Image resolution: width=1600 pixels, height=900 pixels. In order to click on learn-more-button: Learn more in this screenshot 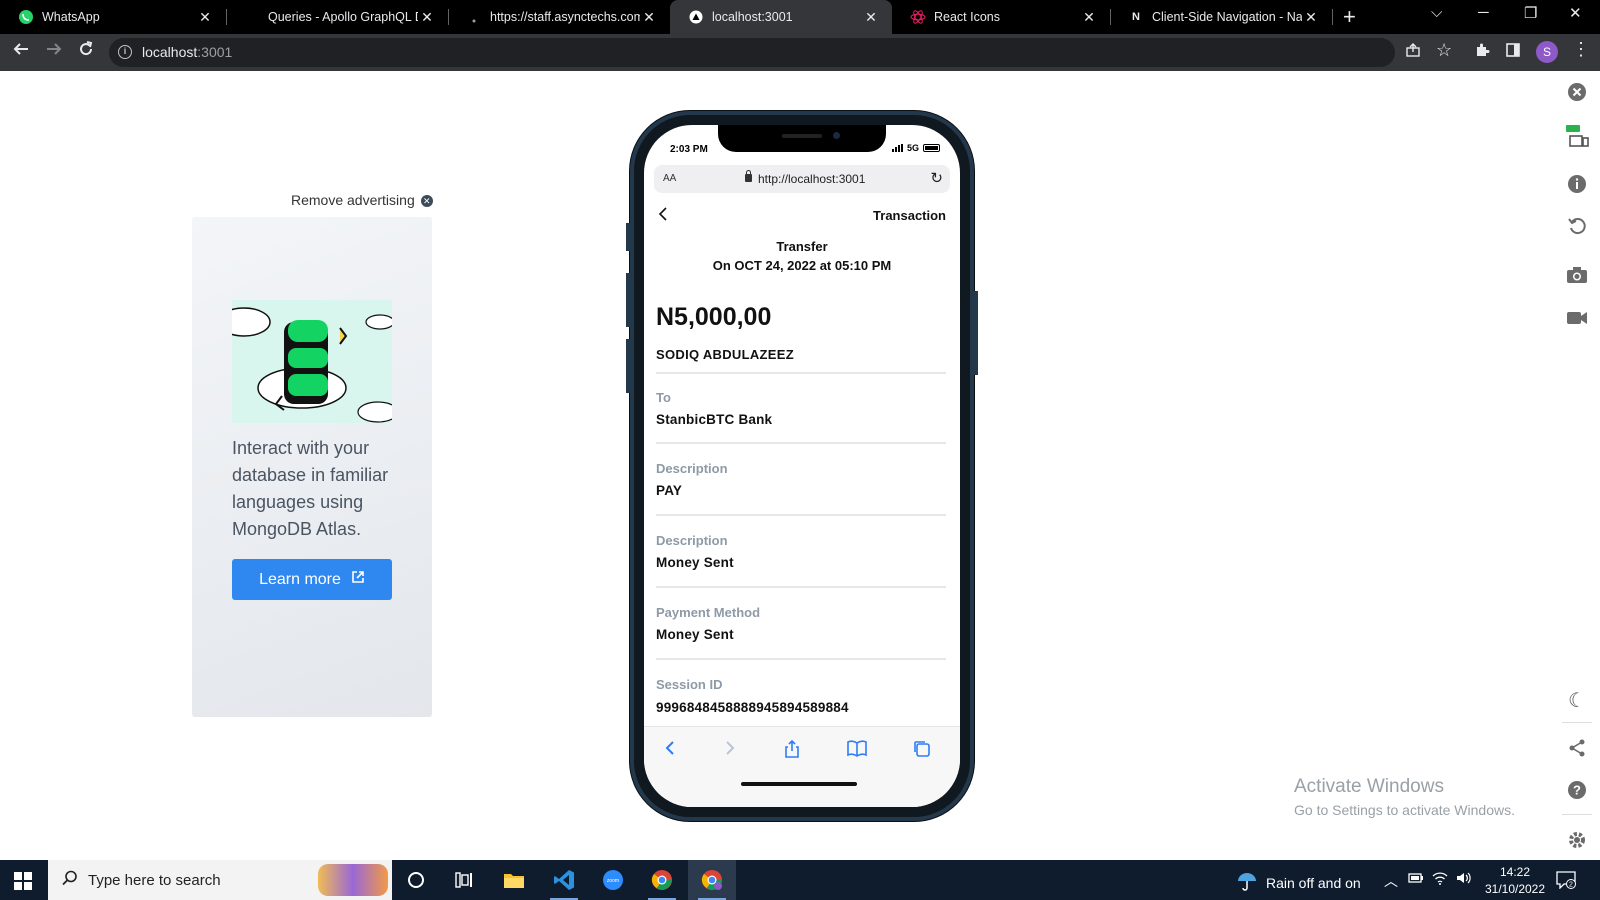, I will do `click(312, 579)`.